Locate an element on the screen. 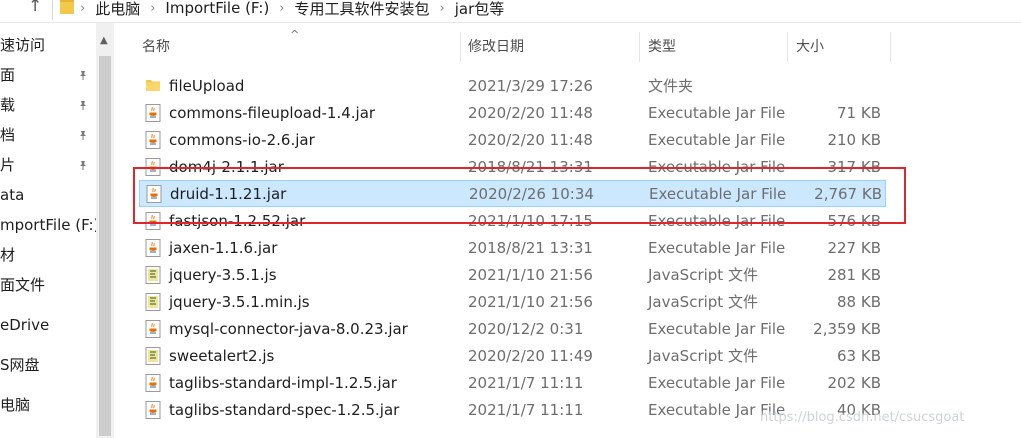  file-date: 2018/8/21 13:31 is located at coordinates (530, 248).